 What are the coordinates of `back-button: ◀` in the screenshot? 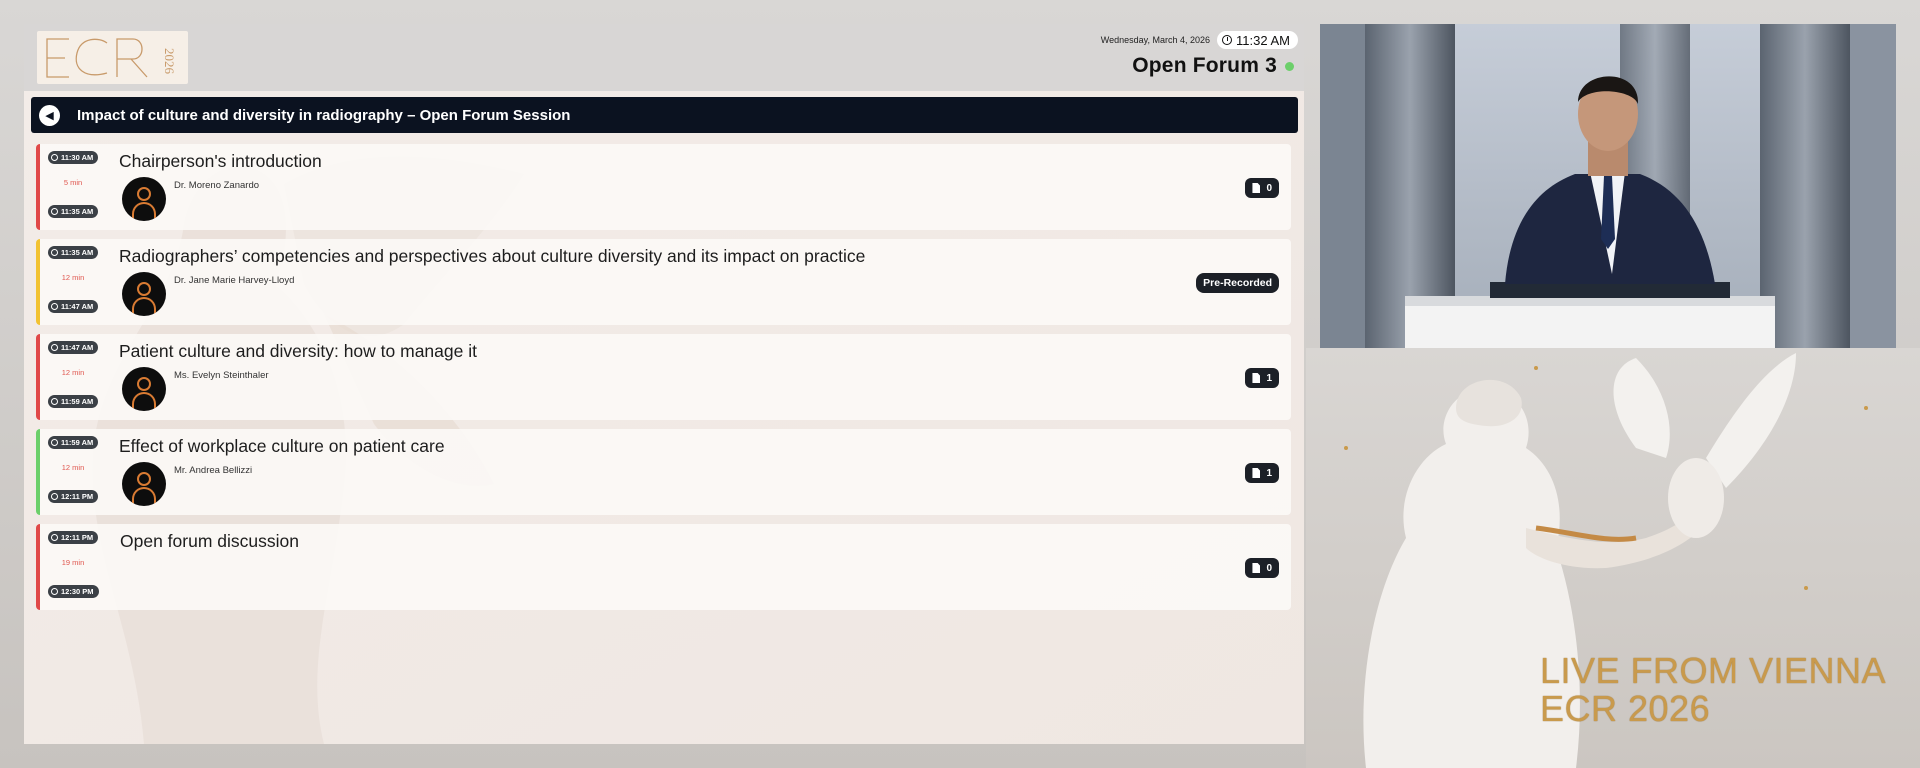 It's located at (49, 115).